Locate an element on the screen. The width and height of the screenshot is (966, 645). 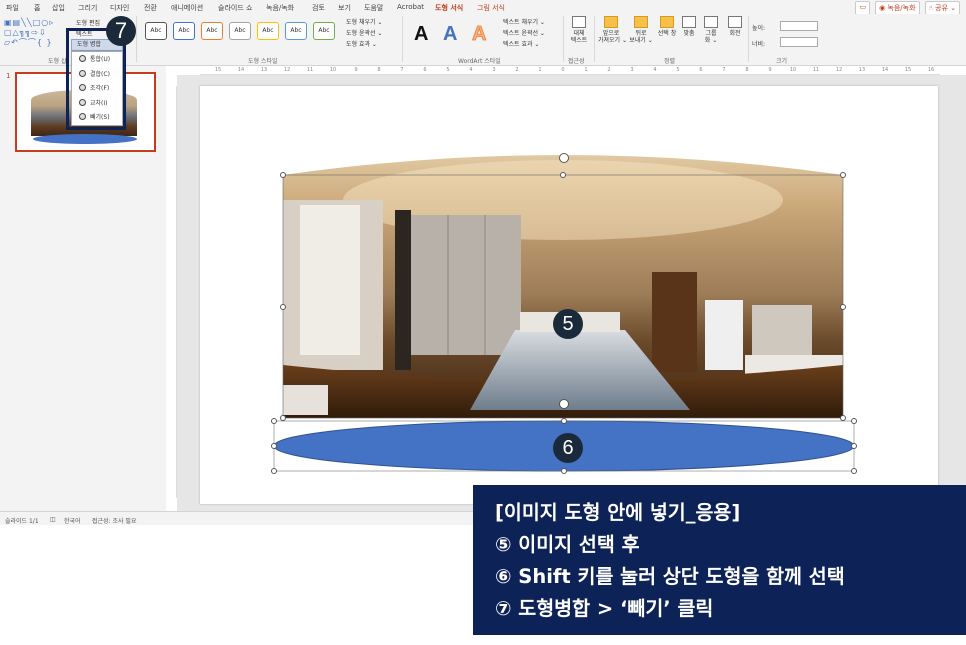
ruler-tick: 13 is located at coordinates (862, 70).